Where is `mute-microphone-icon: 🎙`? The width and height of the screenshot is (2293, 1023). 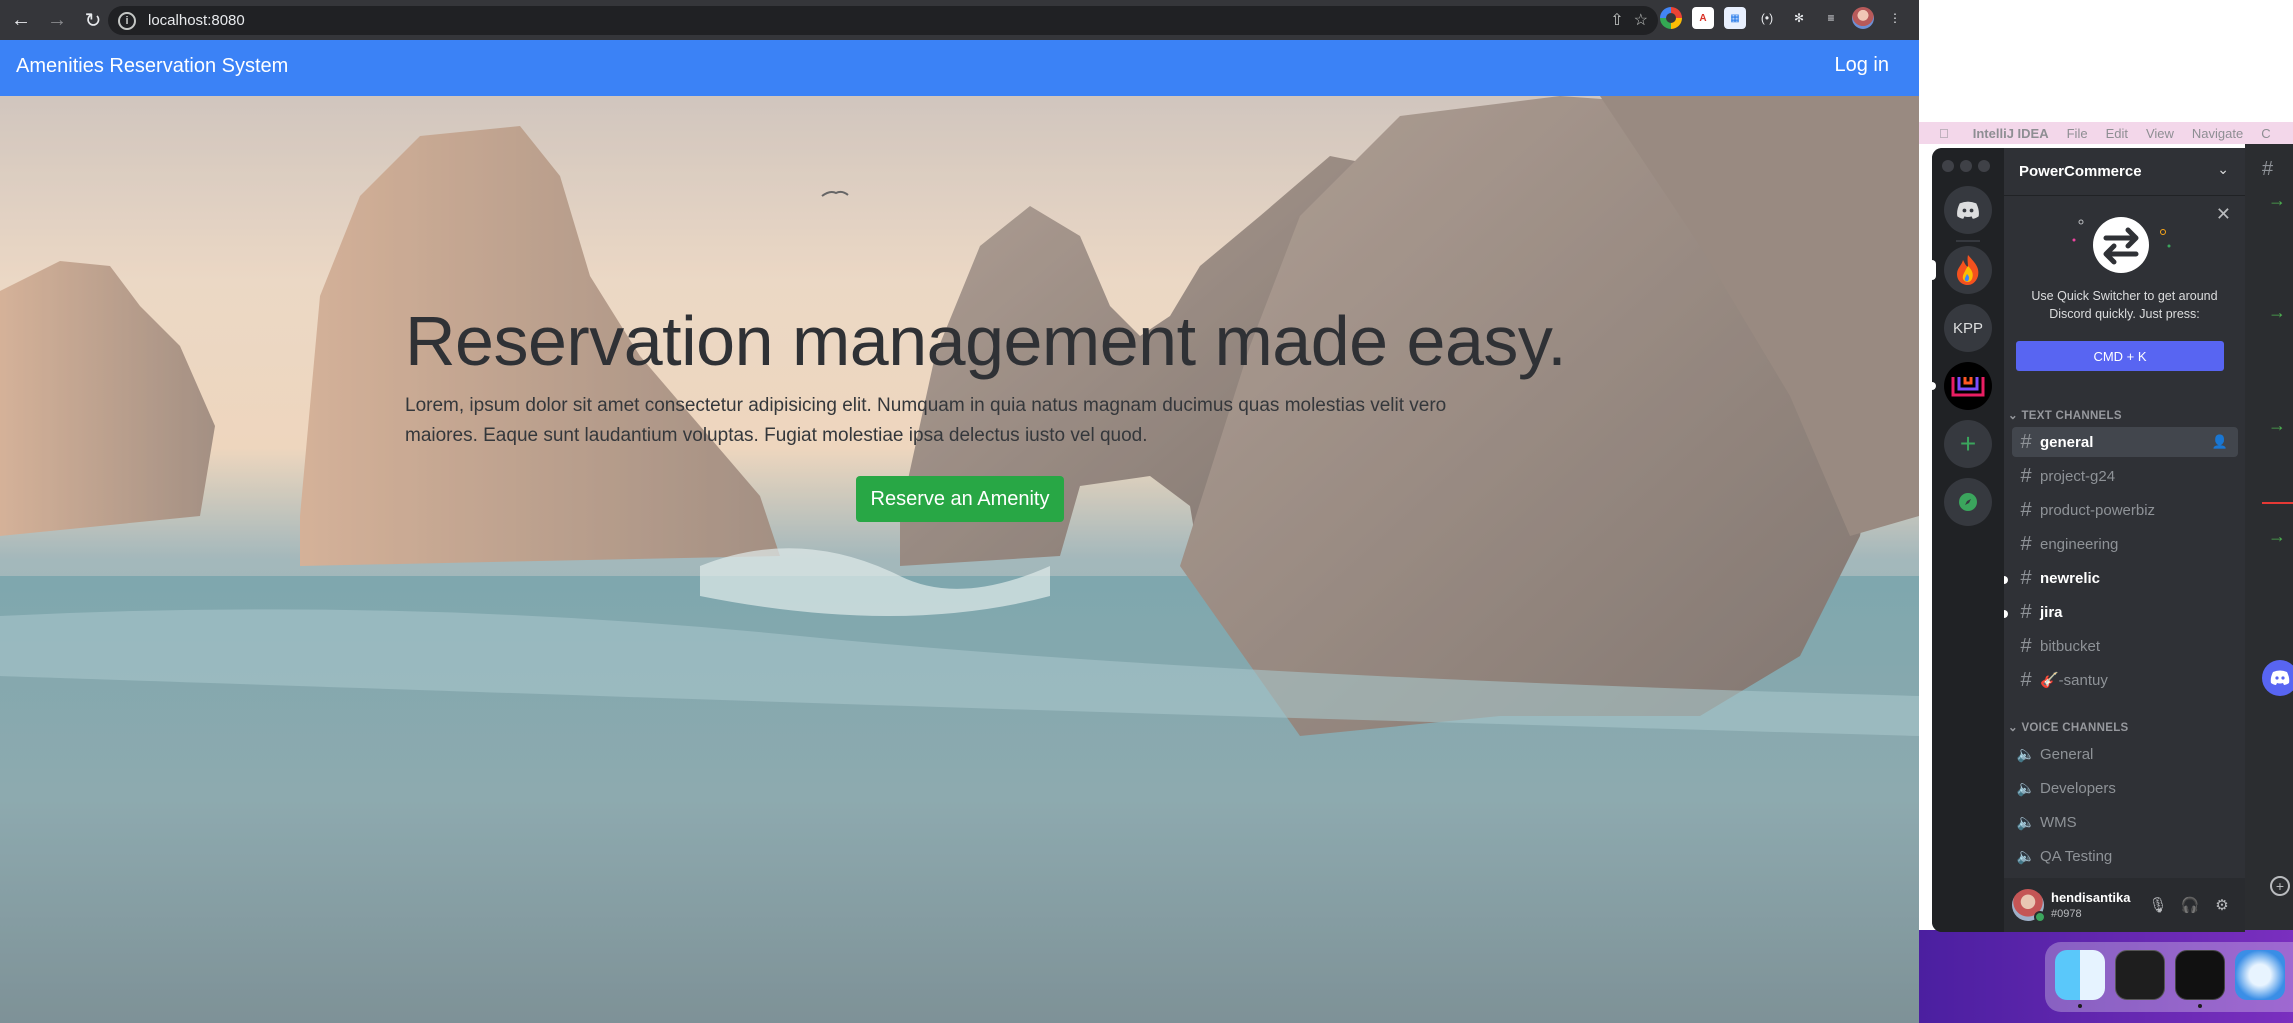
mute-microphone-icon: 🎙 is located at coordinates (2158, 905).